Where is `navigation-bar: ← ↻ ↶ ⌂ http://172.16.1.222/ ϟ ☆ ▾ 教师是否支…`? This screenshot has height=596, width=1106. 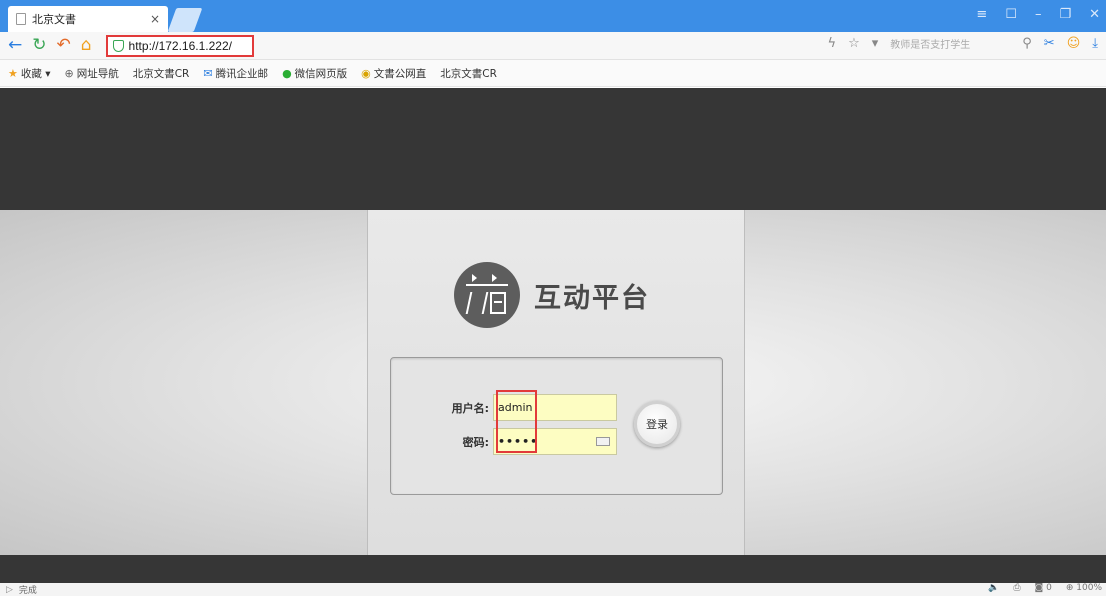
navigation-bar: ← ↻ ↶ ⌂ http://172.16.1.222/ ϟ ☆ ▾ 教师是否支… is located at coordinates (553, 46).